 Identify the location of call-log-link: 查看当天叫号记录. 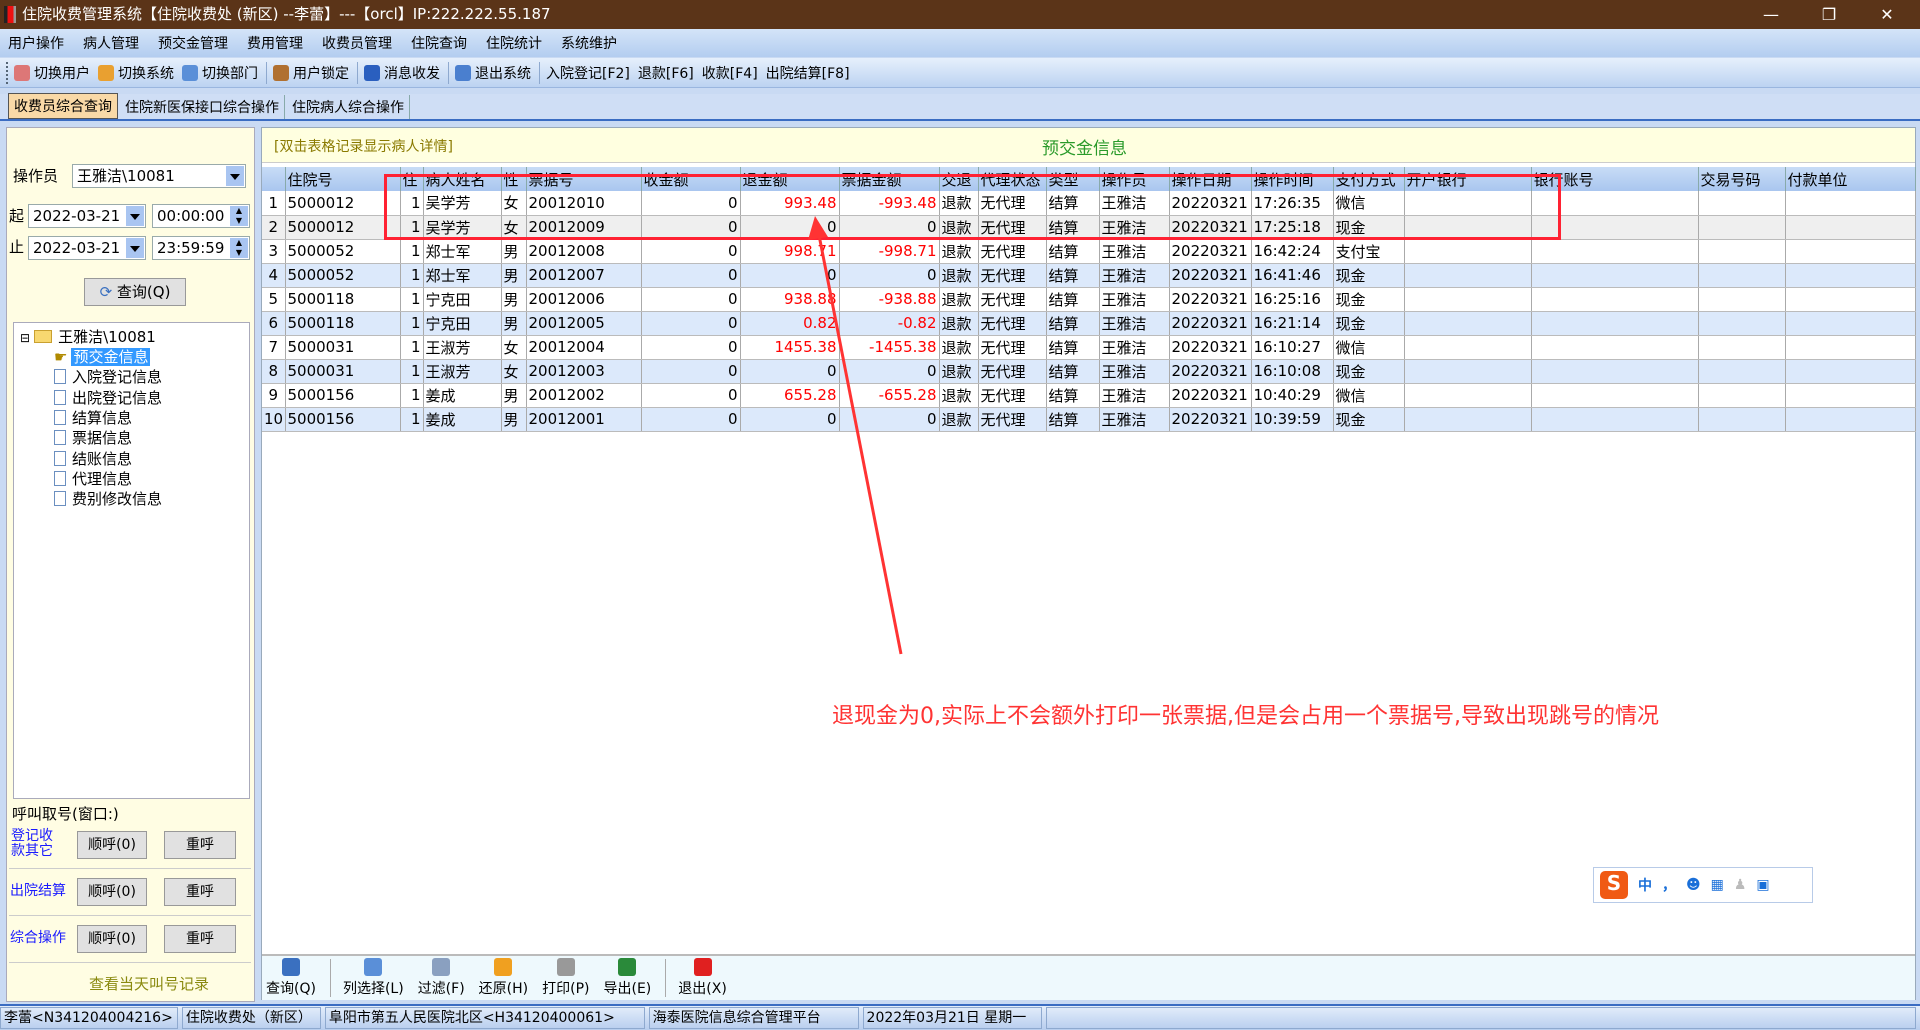
(149, 983).